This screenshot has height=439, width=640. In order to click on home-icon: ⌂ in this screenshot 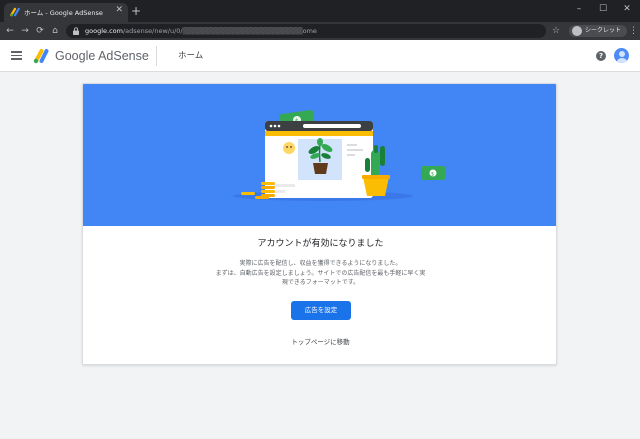, I will do `click(55, 31)`.